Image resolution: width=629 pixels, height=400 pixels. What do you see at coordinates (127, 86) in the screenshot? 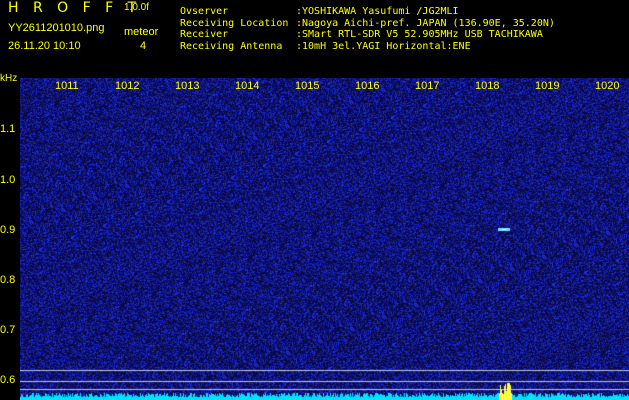
I see `x-tick-label: 1012` at bounding box center [127, 86].